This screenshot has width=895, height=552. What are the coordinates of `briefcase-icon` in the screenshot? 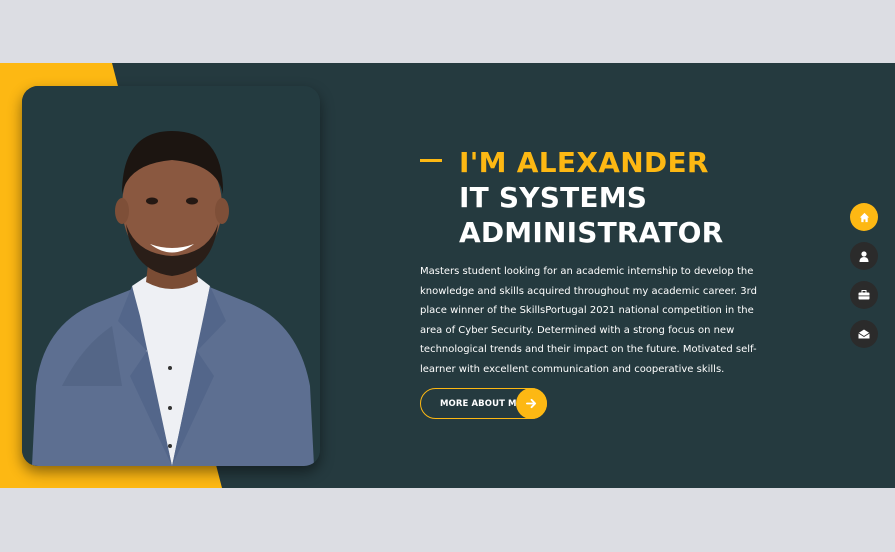 It's located at (864, 295).